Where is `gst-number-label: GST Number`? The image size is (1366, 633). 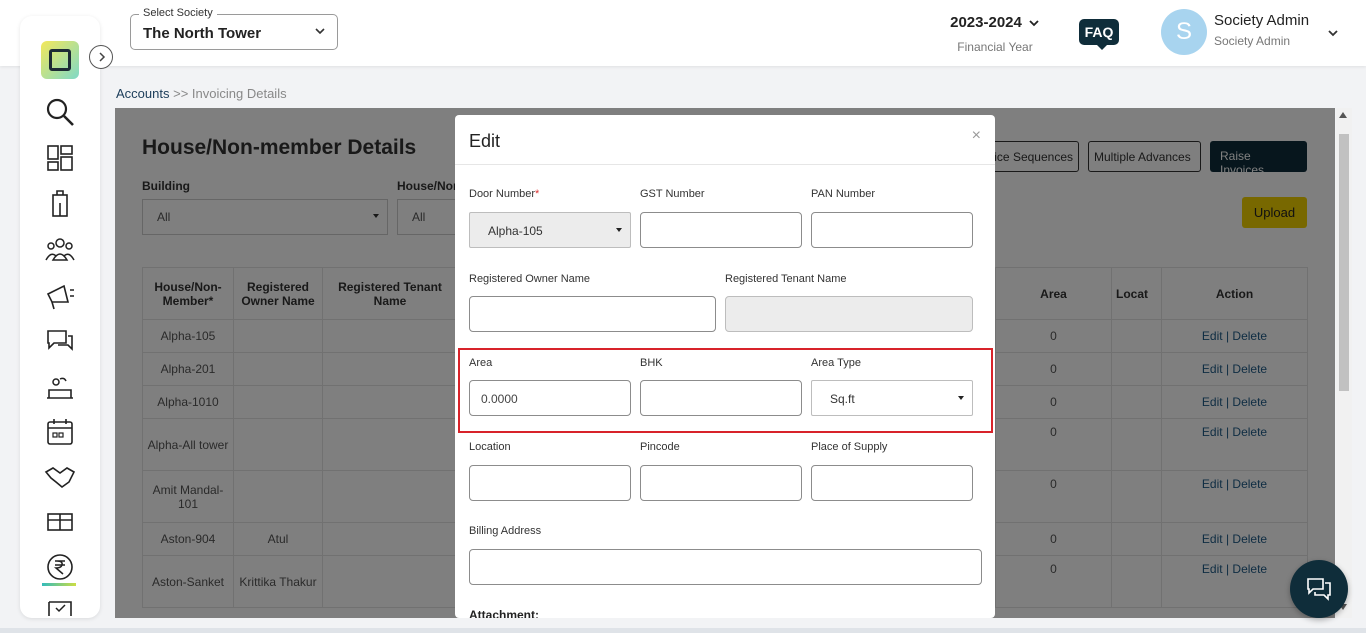
gst-number-label: GST Number is located at coordinates (672, 194).